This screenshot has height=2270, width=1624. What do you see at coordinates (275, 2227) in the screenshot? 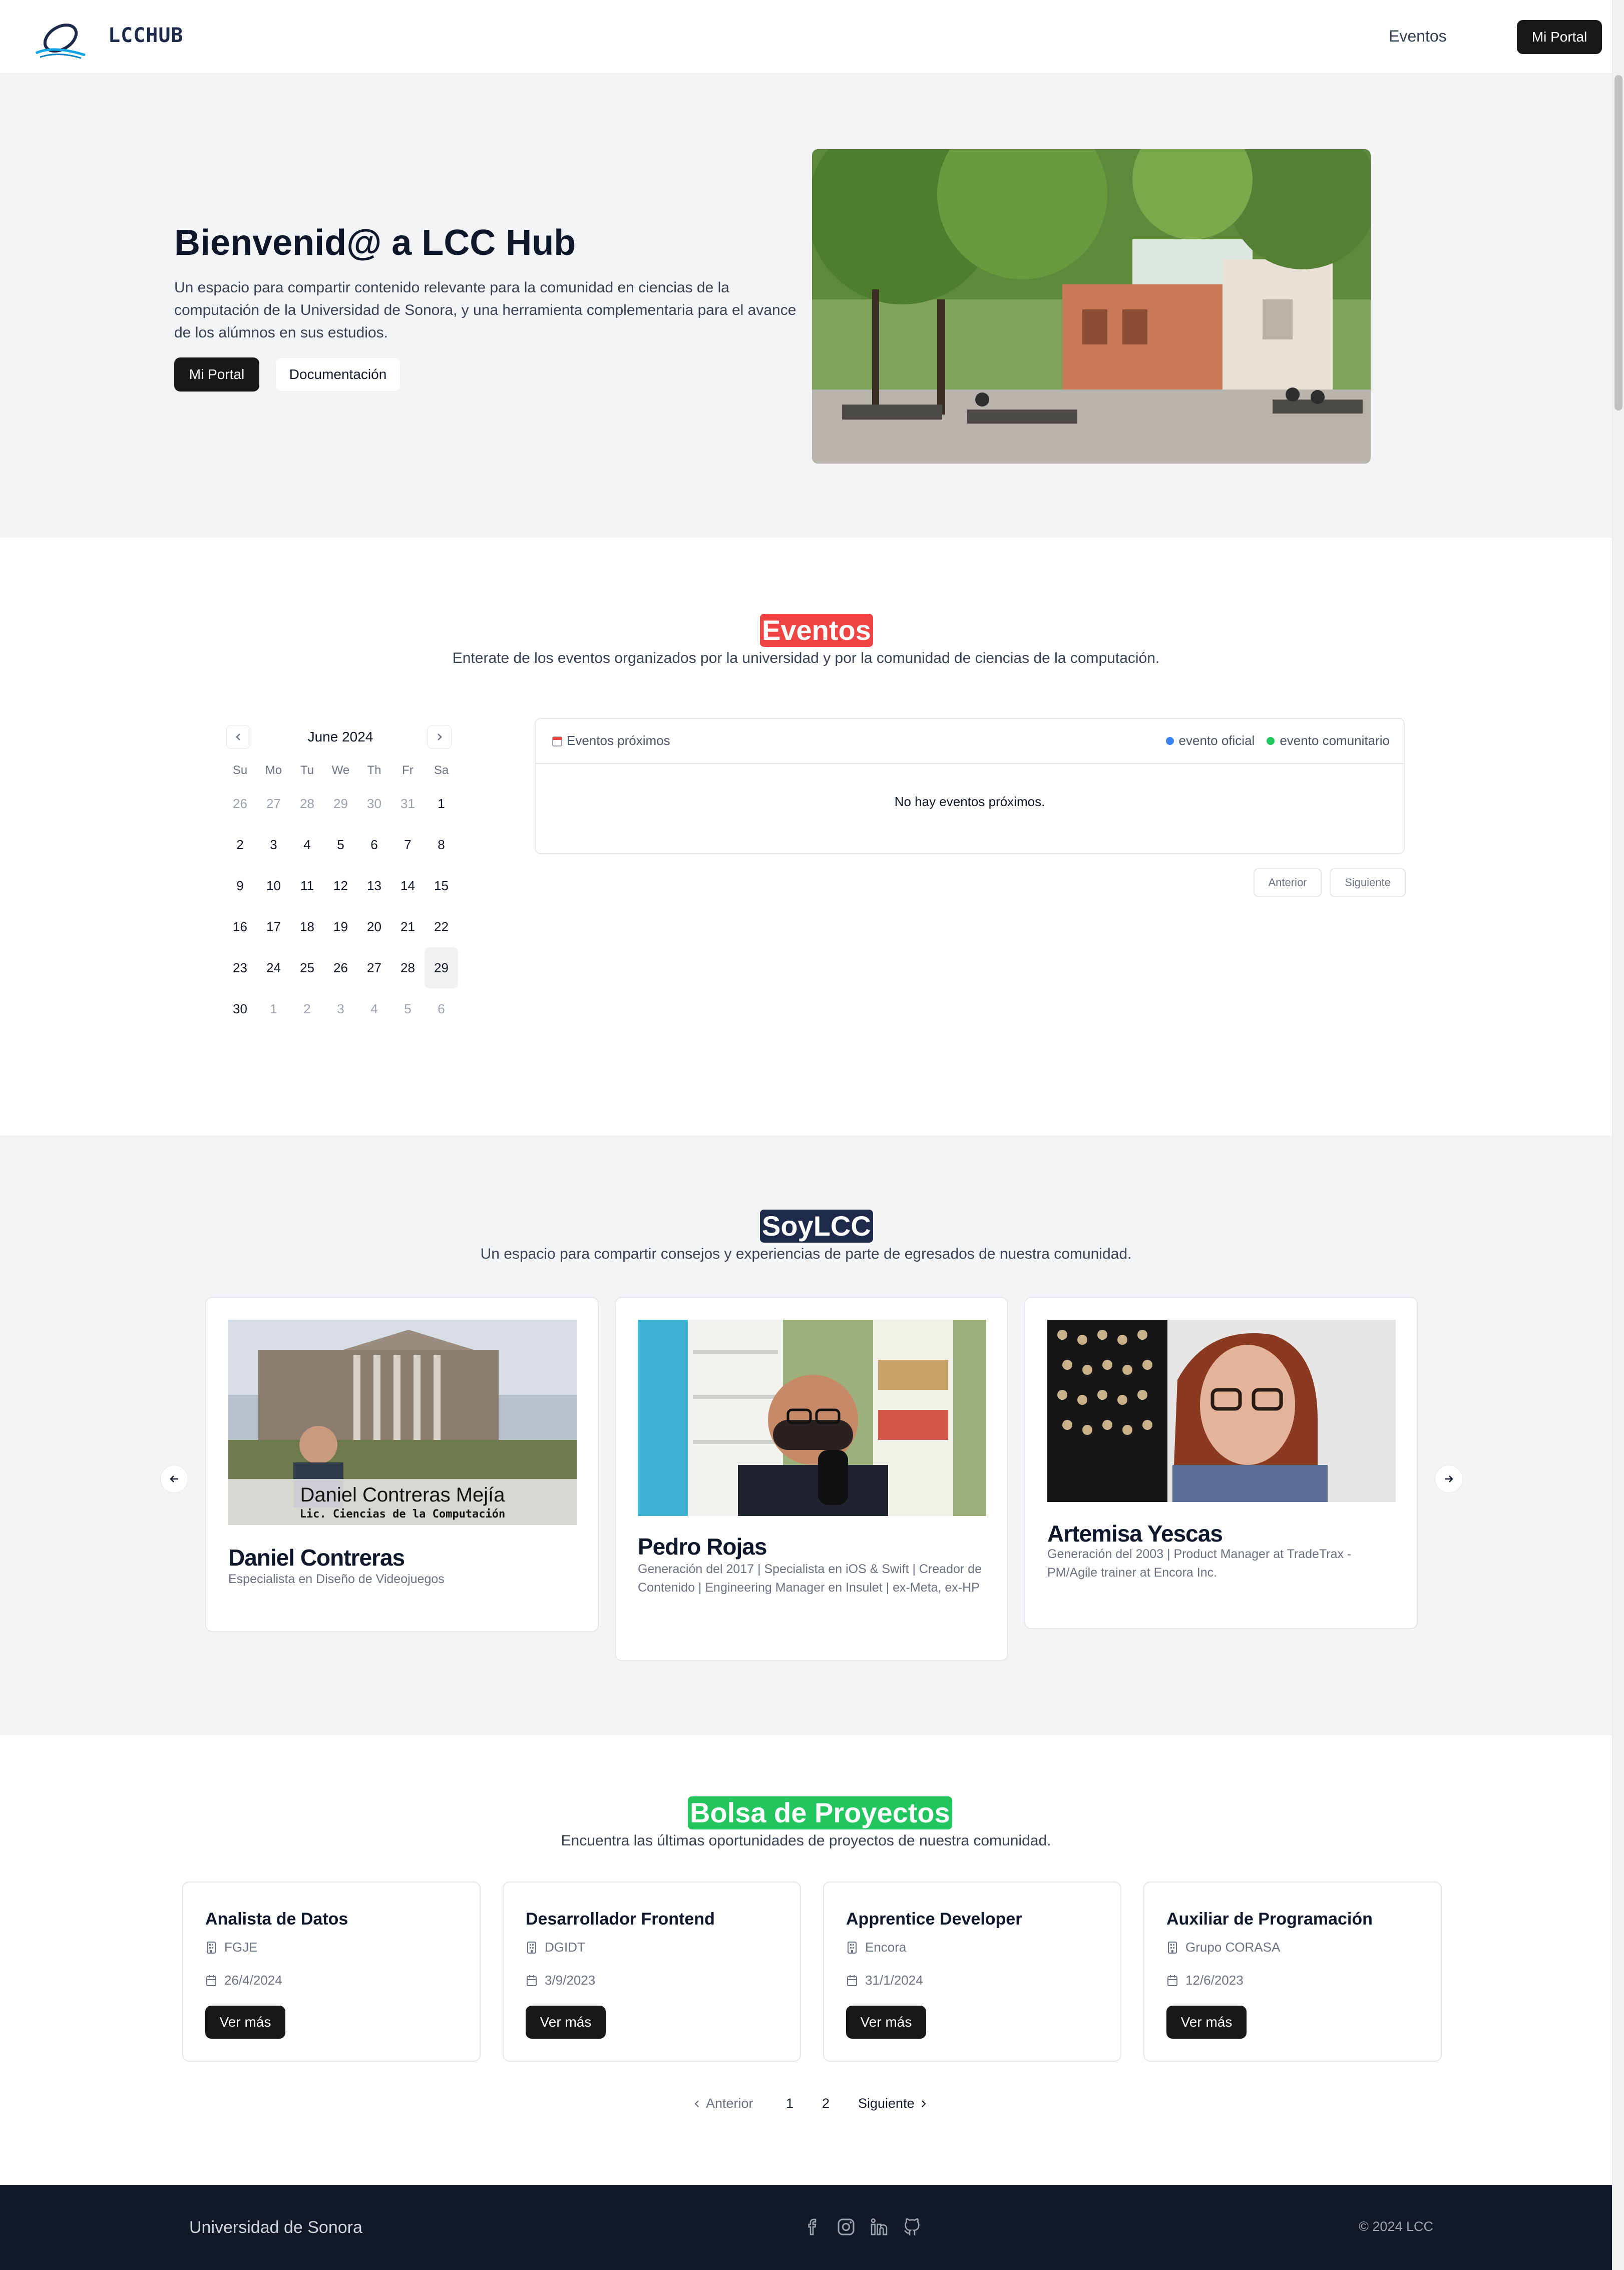
I see `footer-university: Universidad de Sonora` at bounding box center [275, 2227].